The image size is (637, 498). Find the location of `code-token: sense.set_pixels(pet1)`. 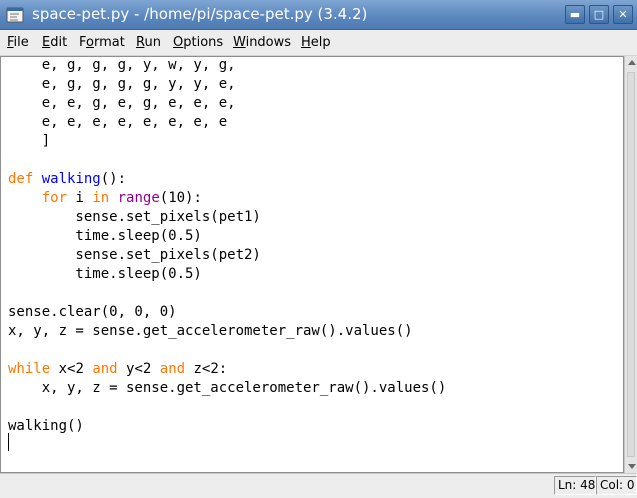

code-token: sense.set_pixels(pet1) is located at coordinates (134, 217).